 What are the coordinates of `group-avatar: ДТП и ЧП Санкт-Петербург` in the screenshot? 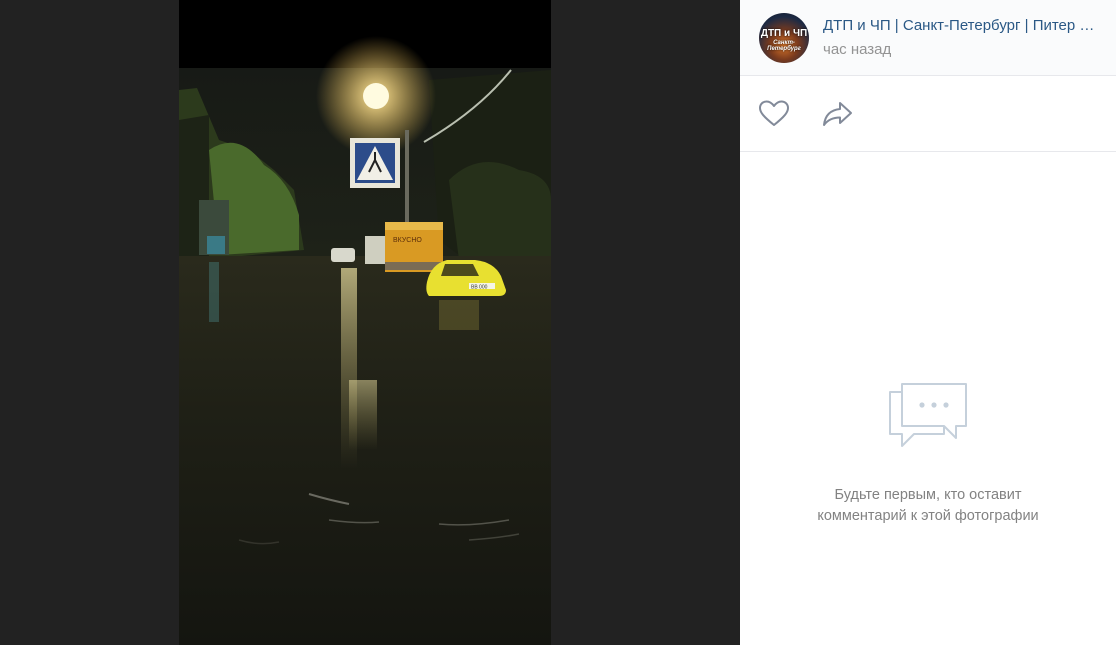 It's located at (784, 38).